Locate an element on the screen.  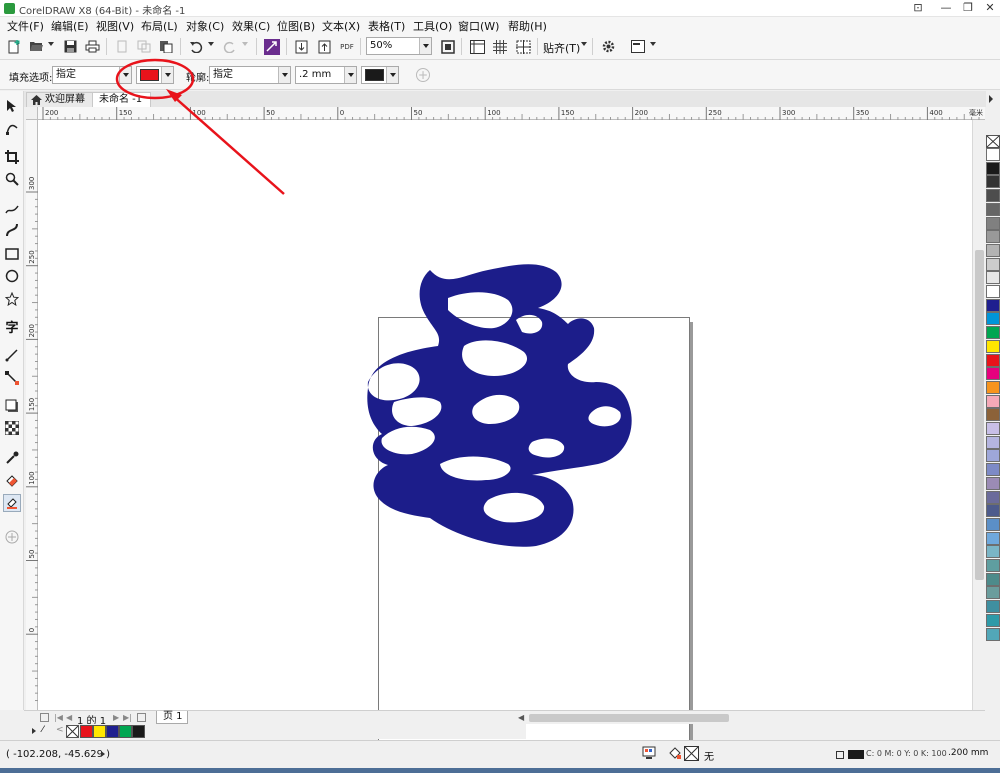
tab-welcome-screen: 欢迎屏幕 is located at coordinates (60, 99).